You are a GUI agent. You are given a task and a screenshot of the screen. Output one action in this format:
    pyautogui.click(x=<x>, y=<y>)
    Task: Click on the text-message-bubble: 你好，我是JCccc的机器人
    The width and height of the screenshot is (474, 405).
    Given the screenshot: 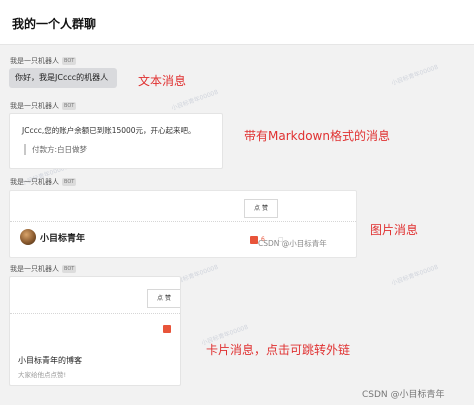 What is the action you would take?
    pyautogui.click(x=63, y=78)
    